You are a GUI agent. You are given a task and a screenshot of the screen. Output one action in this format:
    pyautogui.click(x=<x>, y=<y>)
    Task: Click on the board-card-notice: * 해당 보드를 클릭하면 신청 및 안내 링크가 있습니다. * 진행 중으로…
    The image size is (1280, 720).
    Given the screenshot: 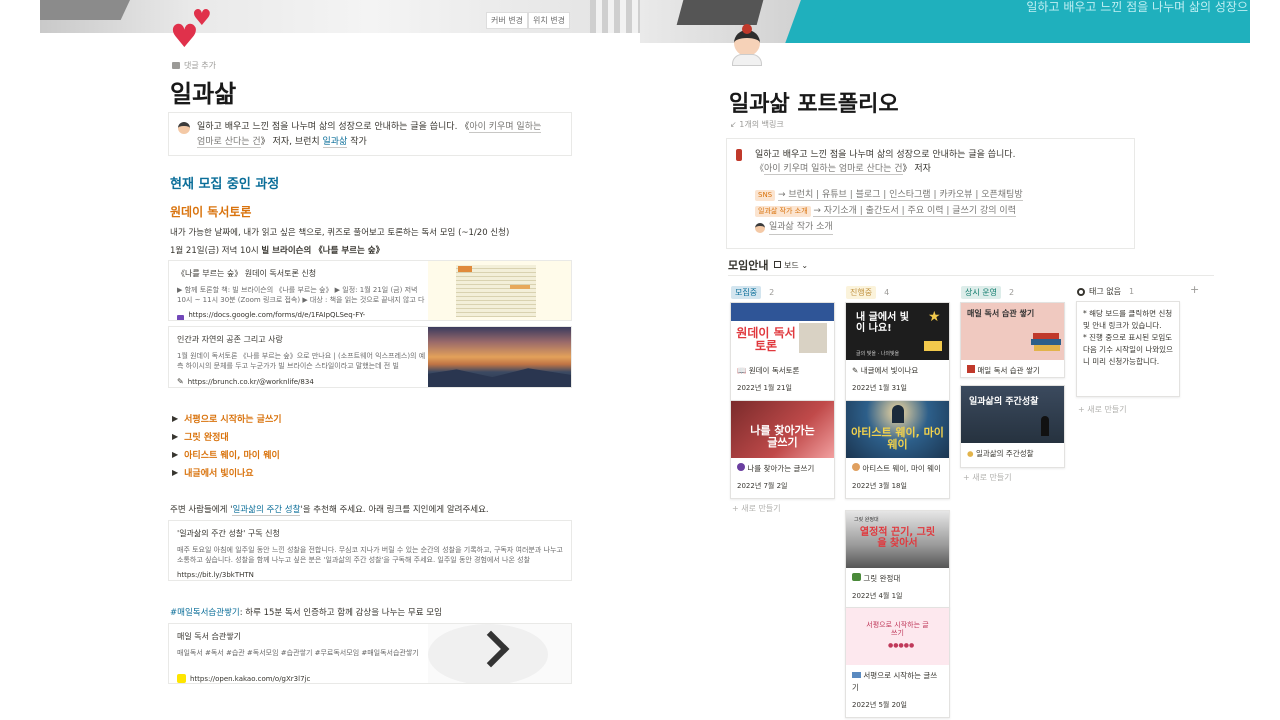 What is the action you would take?
    pyautogui.click(x=1128, y=349)
    